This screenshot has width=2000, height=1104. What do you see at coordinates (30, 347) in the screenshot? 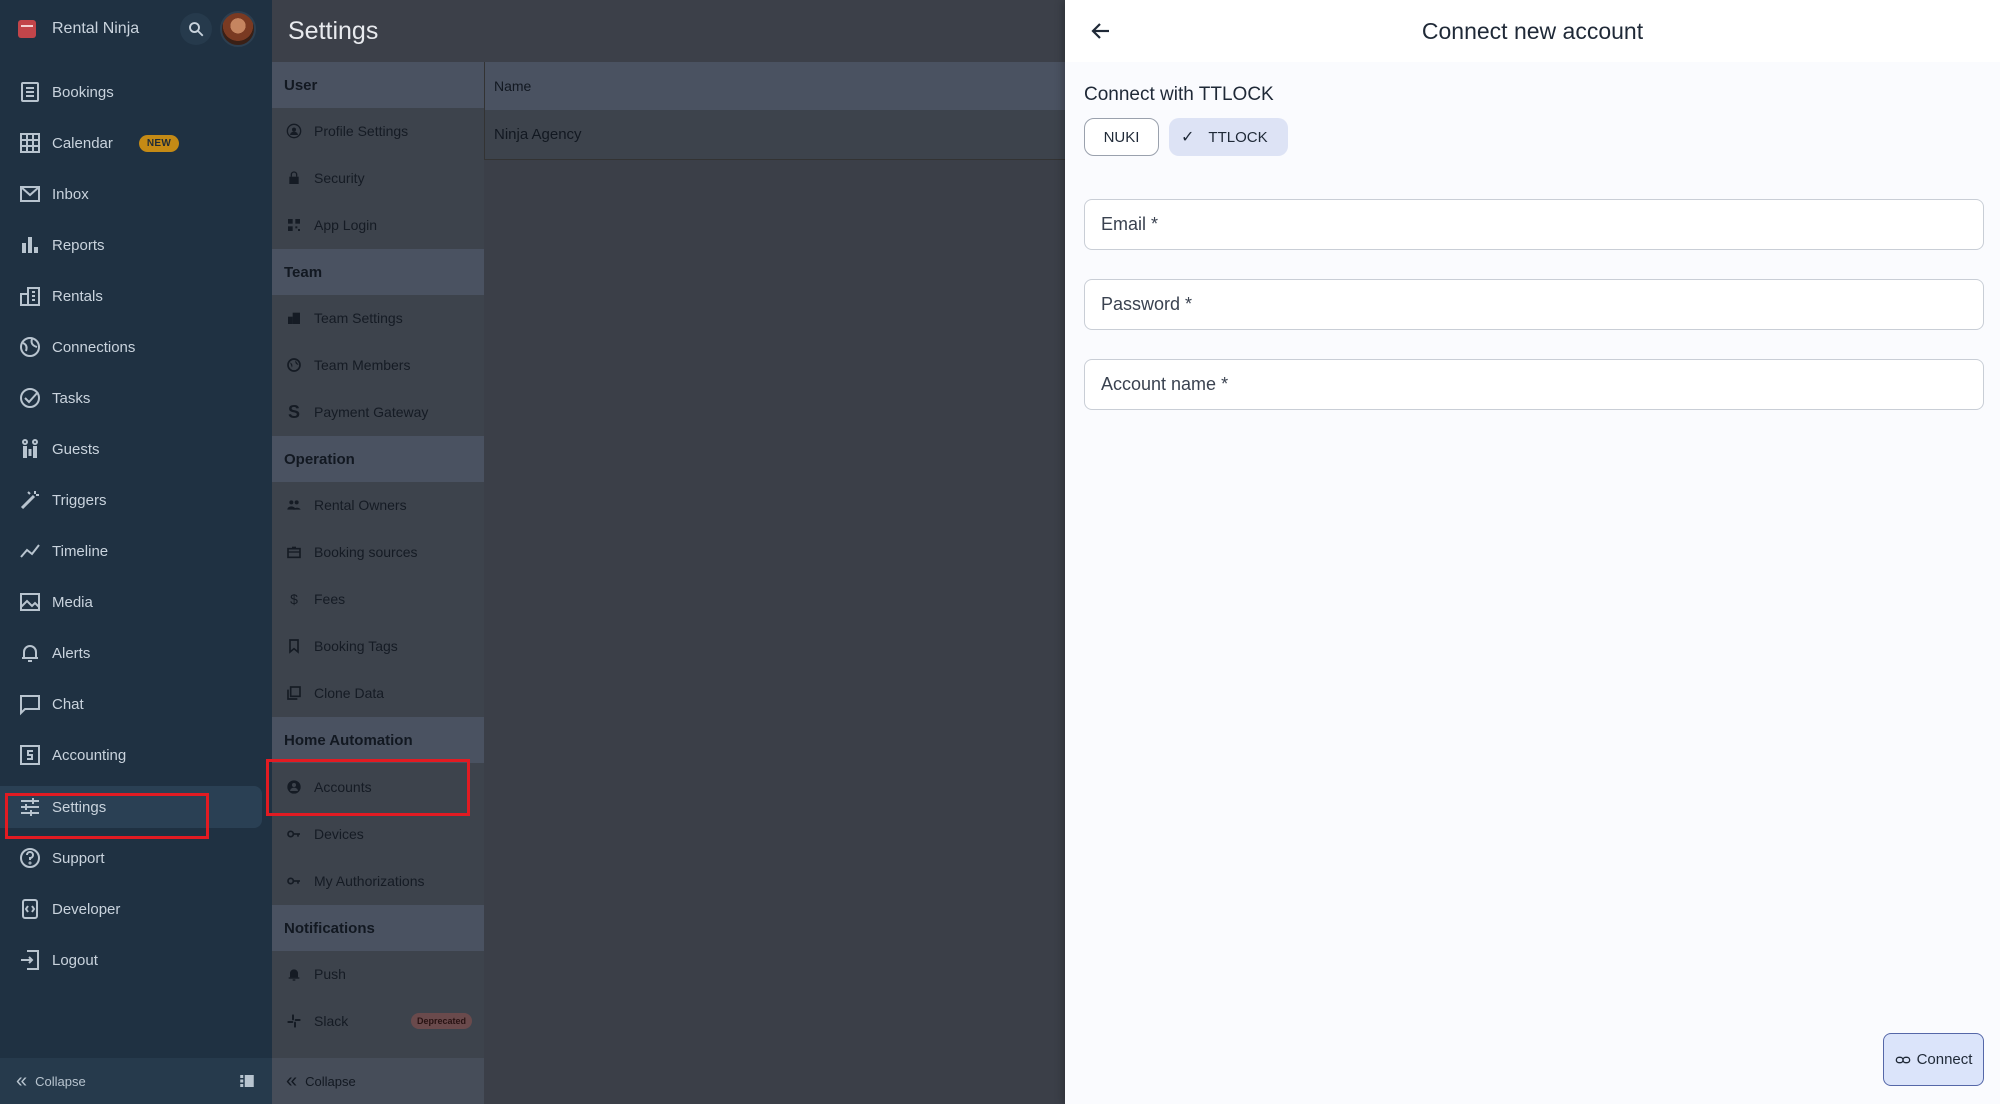
I see `connections-icon` at bounding box center [30, 347].